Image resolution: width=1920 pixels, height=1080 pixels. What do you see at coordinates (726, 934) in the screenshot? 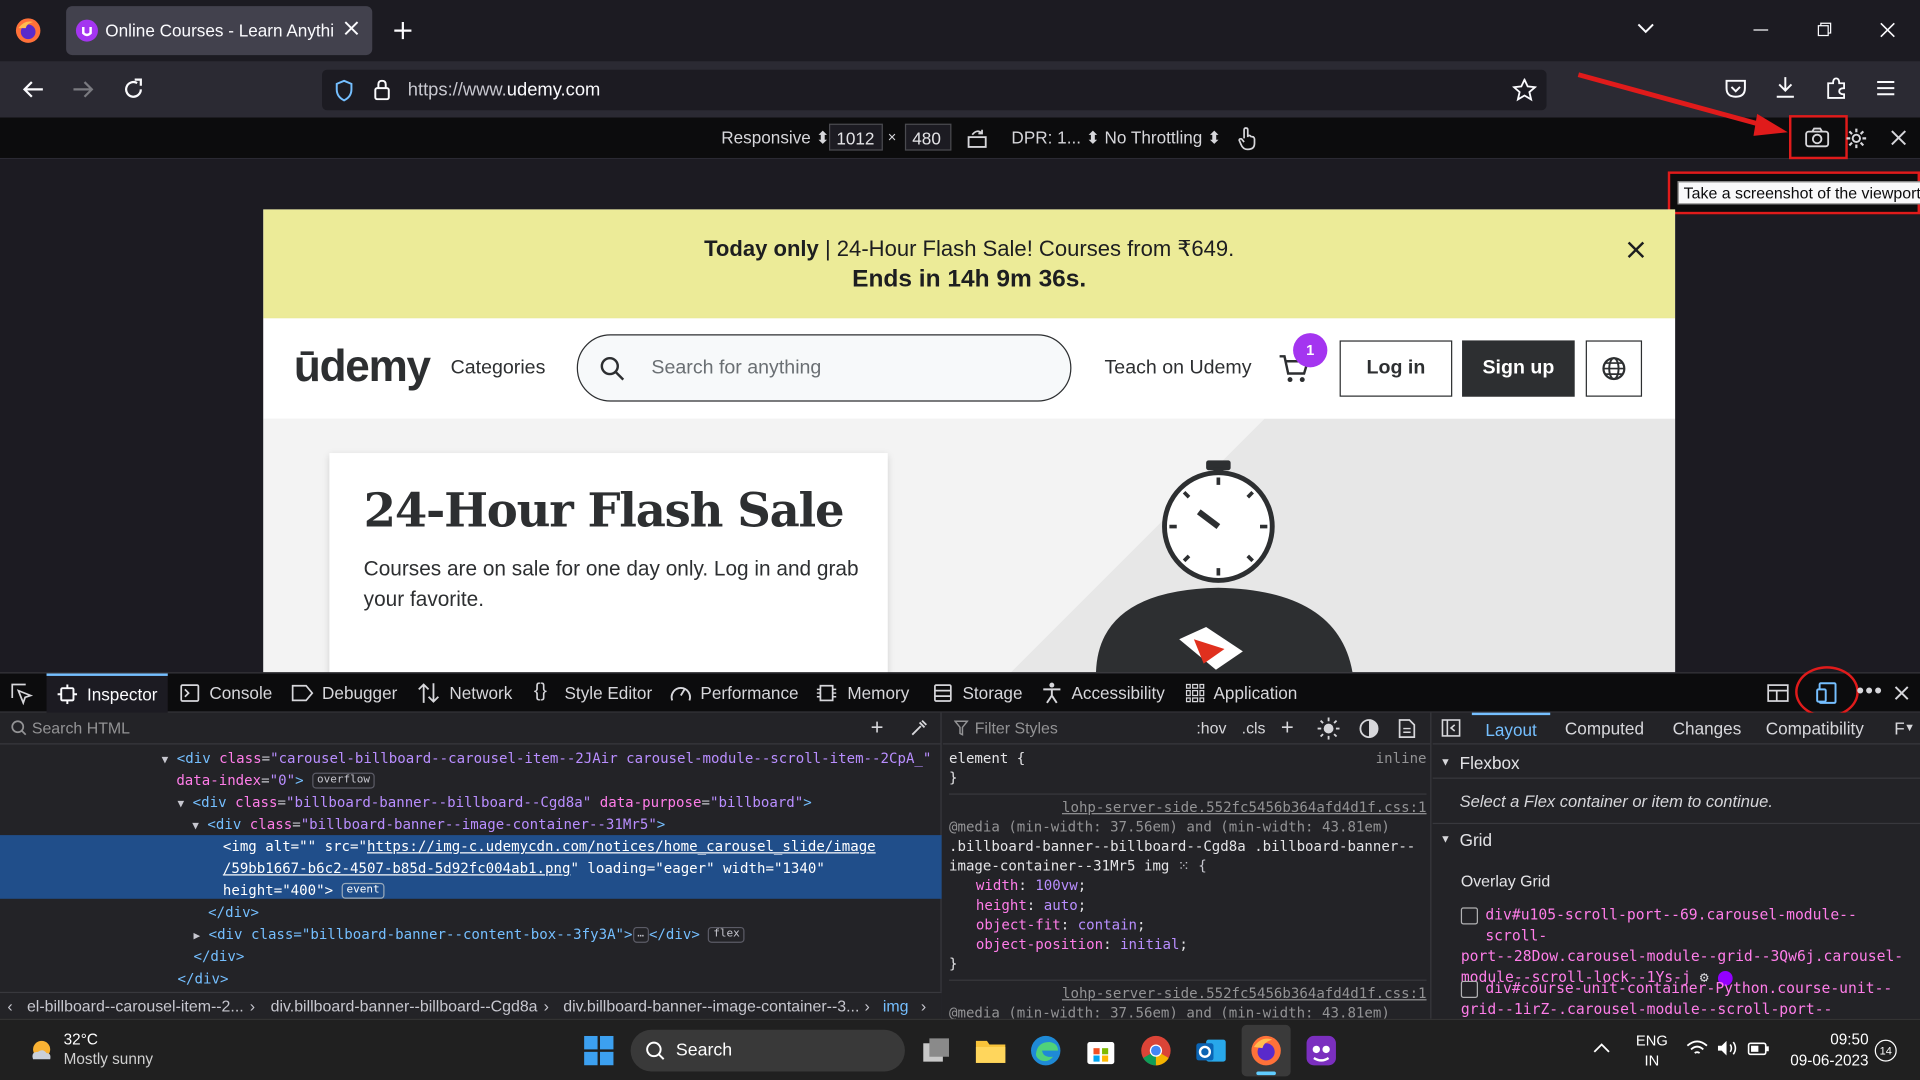
I see `flex-badge: flex` at bounding box center [726, 934].